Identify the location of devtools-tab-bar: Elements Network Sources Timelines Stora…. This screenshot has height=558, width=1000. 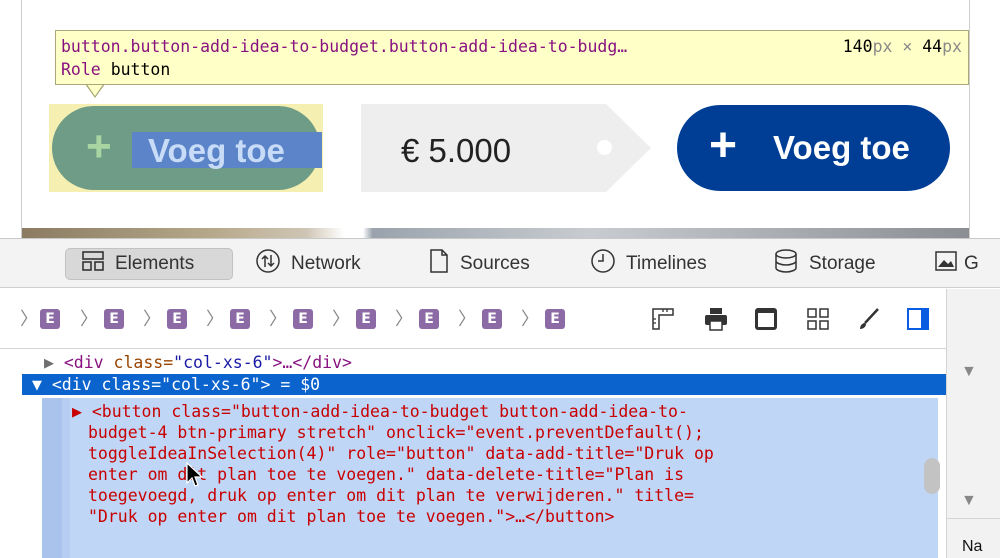
(500, 263).